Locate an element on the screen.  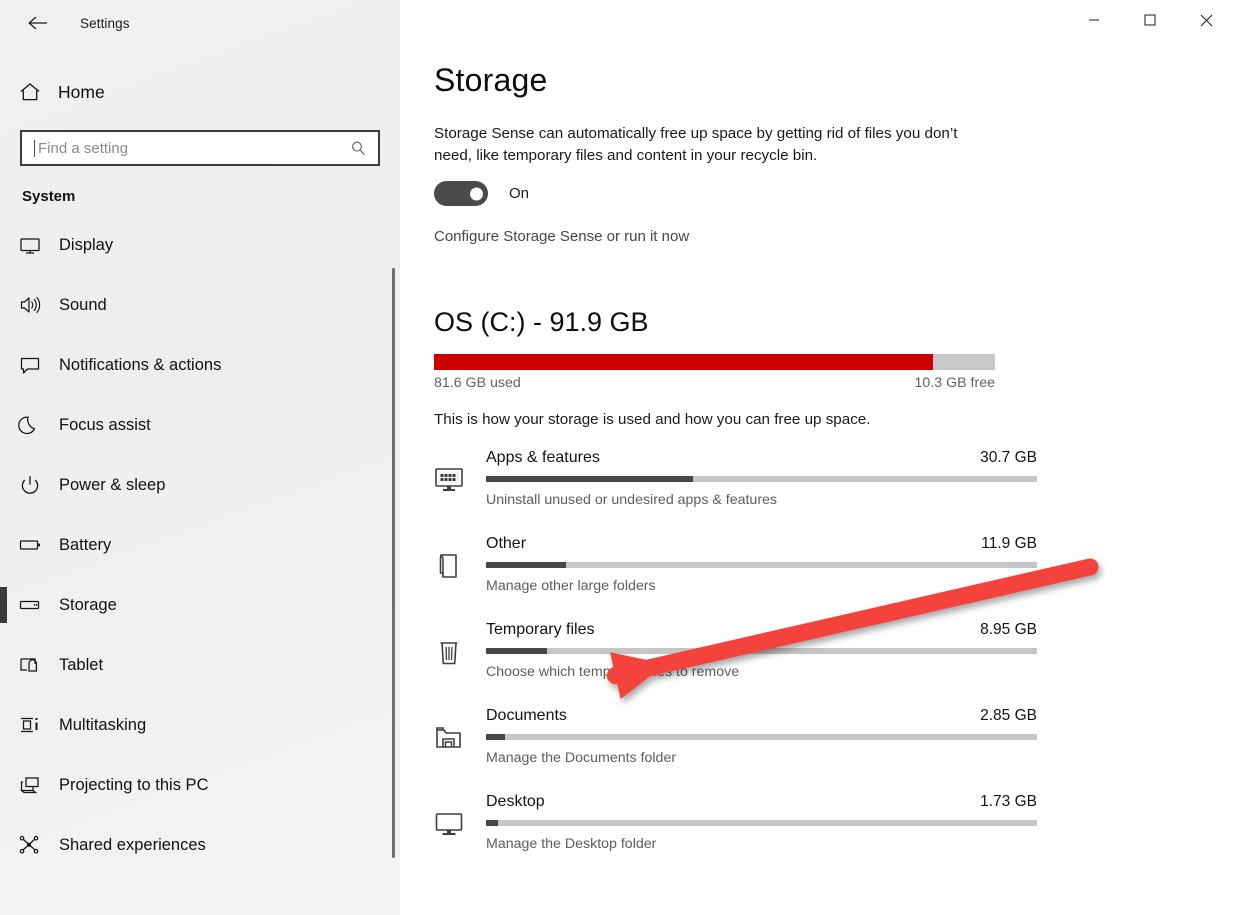
toggle-knob is located at coordinates (476, 193).